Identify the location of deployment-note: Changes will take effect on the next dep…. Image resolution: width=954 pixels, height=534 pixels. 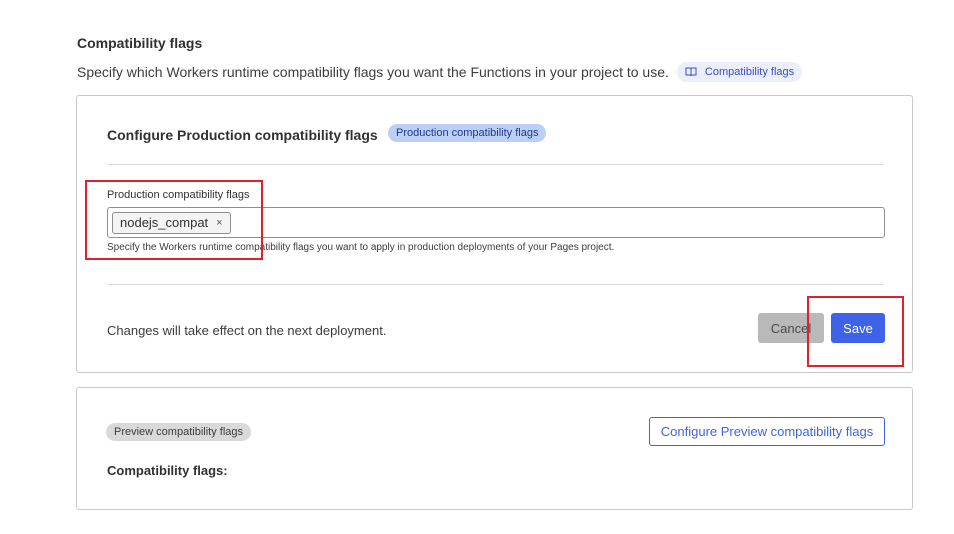
(247, 330).